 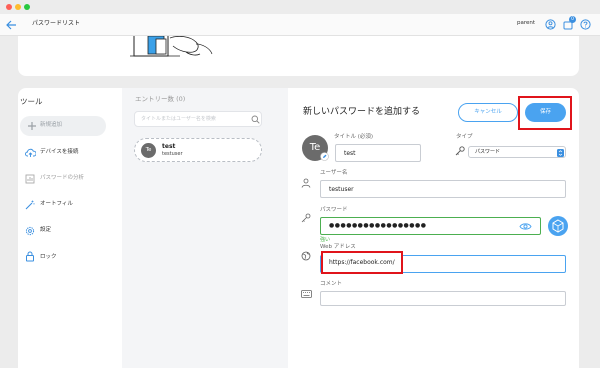 I want to click on url-field-label: Web アドレス, so click(x=338, y=247).